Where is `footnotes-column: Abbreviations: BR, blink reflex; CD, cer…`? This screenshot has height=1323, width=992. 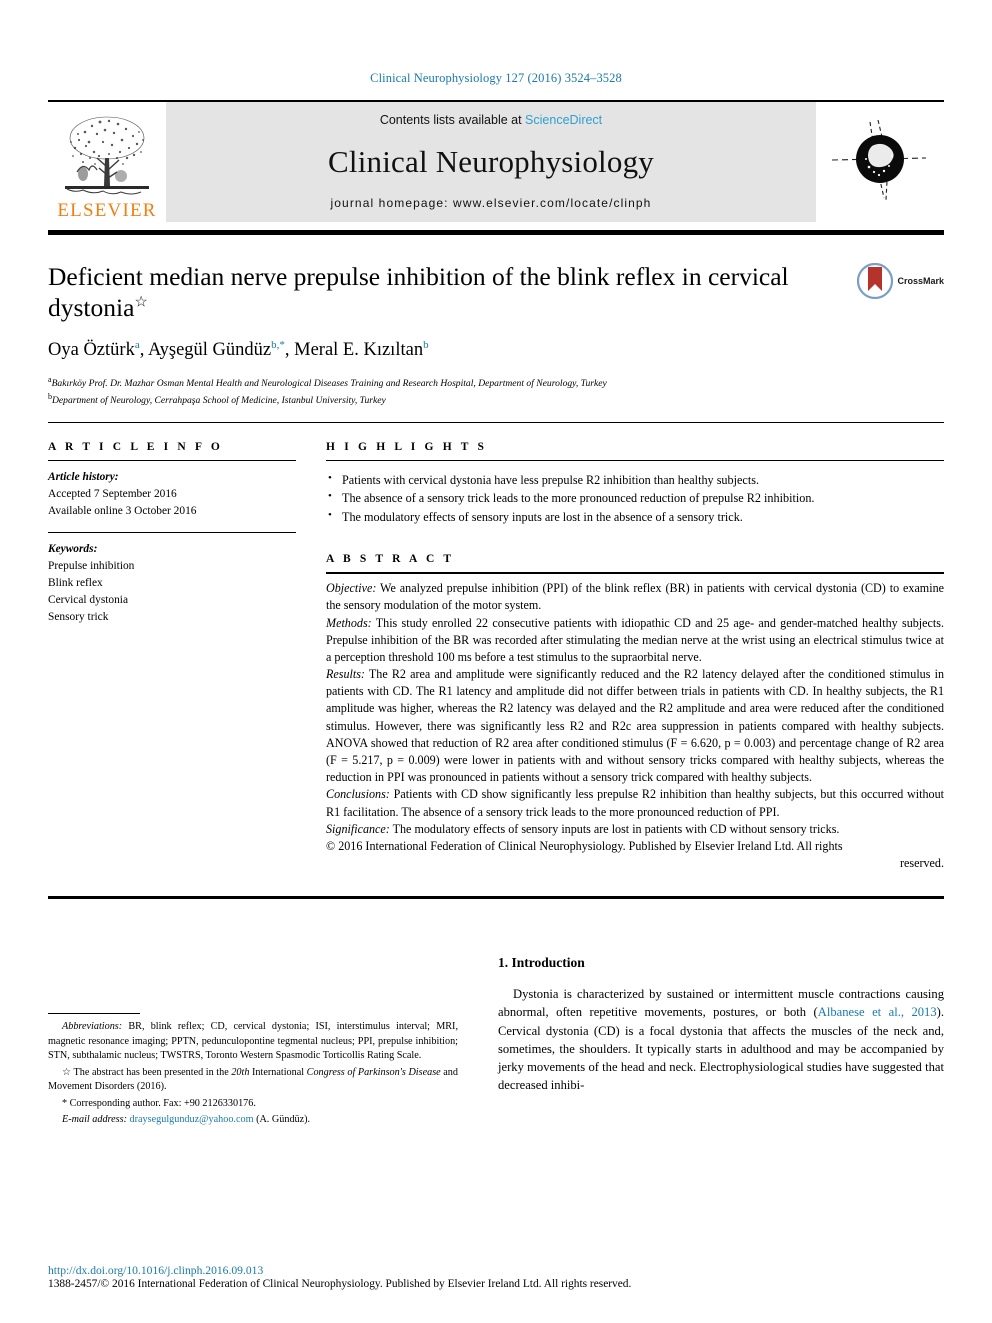
footnotes-column: Abbreviations: BR, blink reflex; CD, cer… is located at coordinates (253, 1042).